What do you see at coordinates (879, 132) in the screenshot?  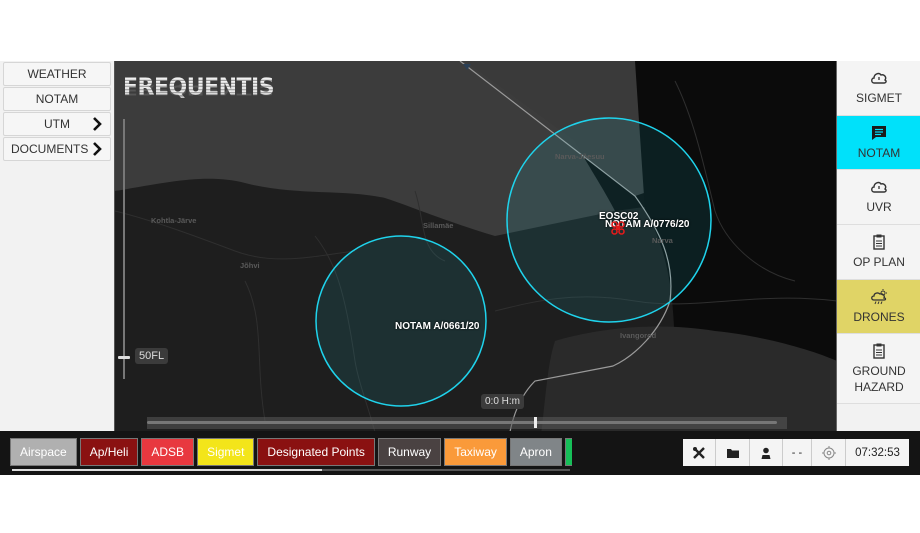 I see `message-icon` at bounding box center [879, 132].